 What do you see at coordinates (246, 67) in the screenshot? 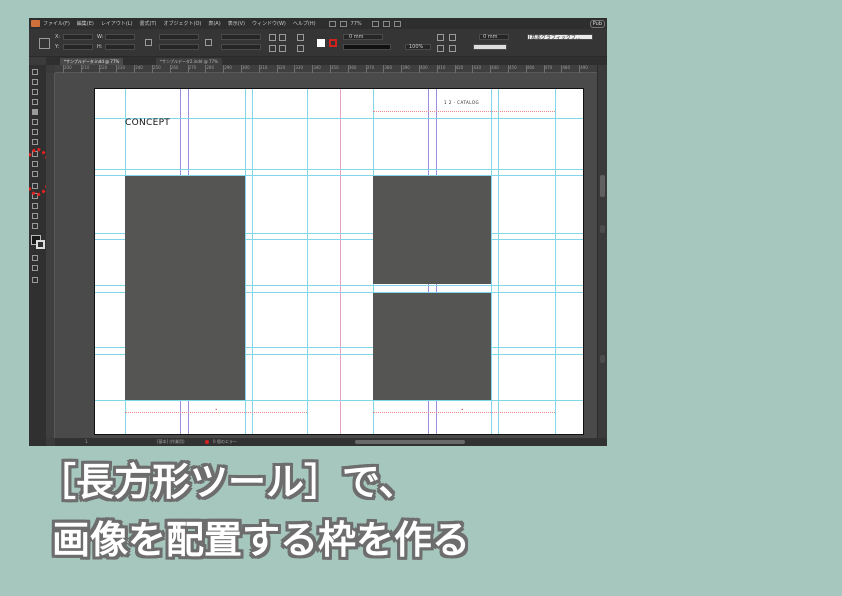
I see `ruler-label: 300` at bounding box center [246, 67].